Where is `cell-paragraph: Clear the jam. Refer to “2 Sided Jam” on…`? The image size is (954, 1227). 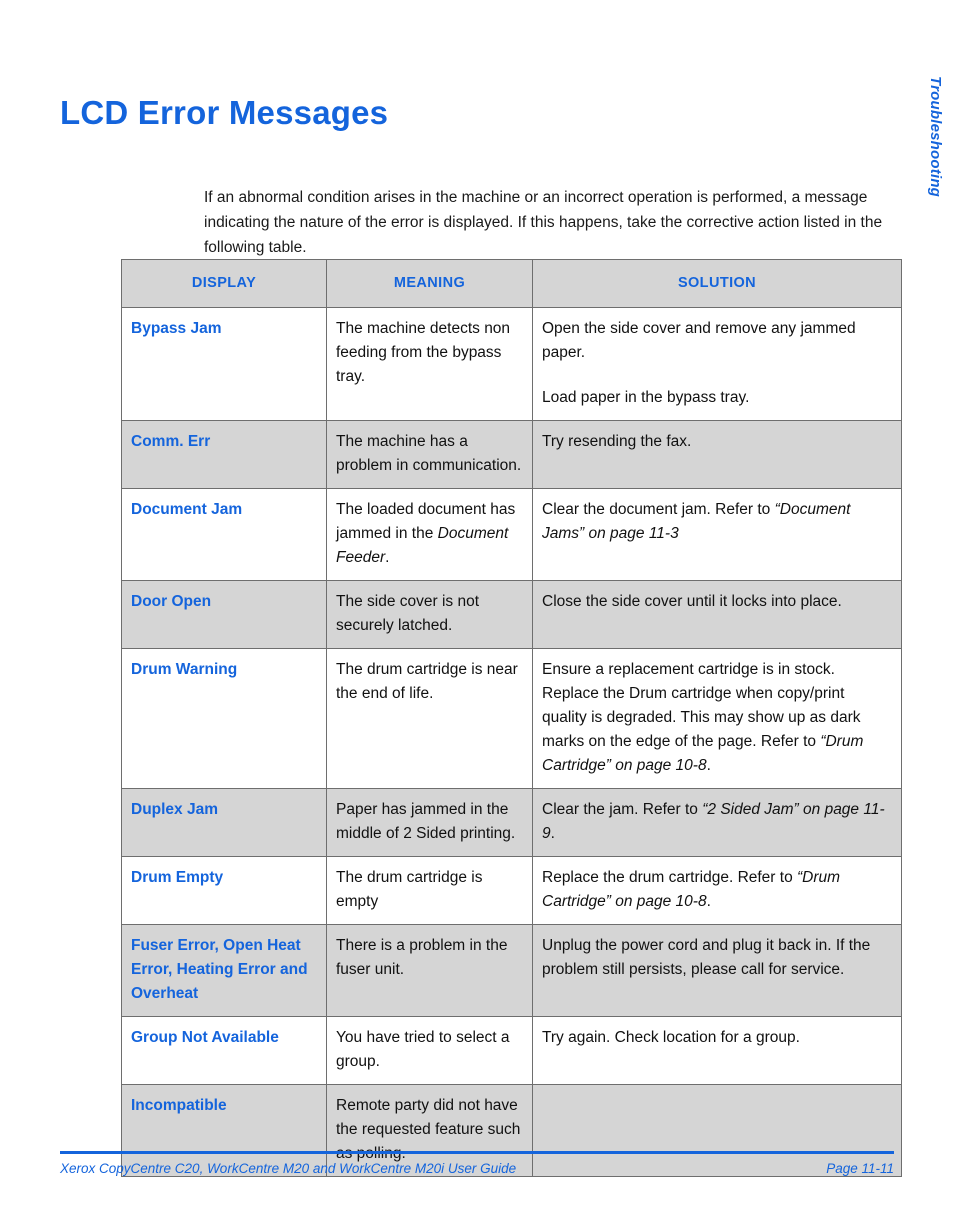
cell-paragraph: Clear the jam. Refer to “2 Sided Jam” on… is located at coordinates (717, 822).